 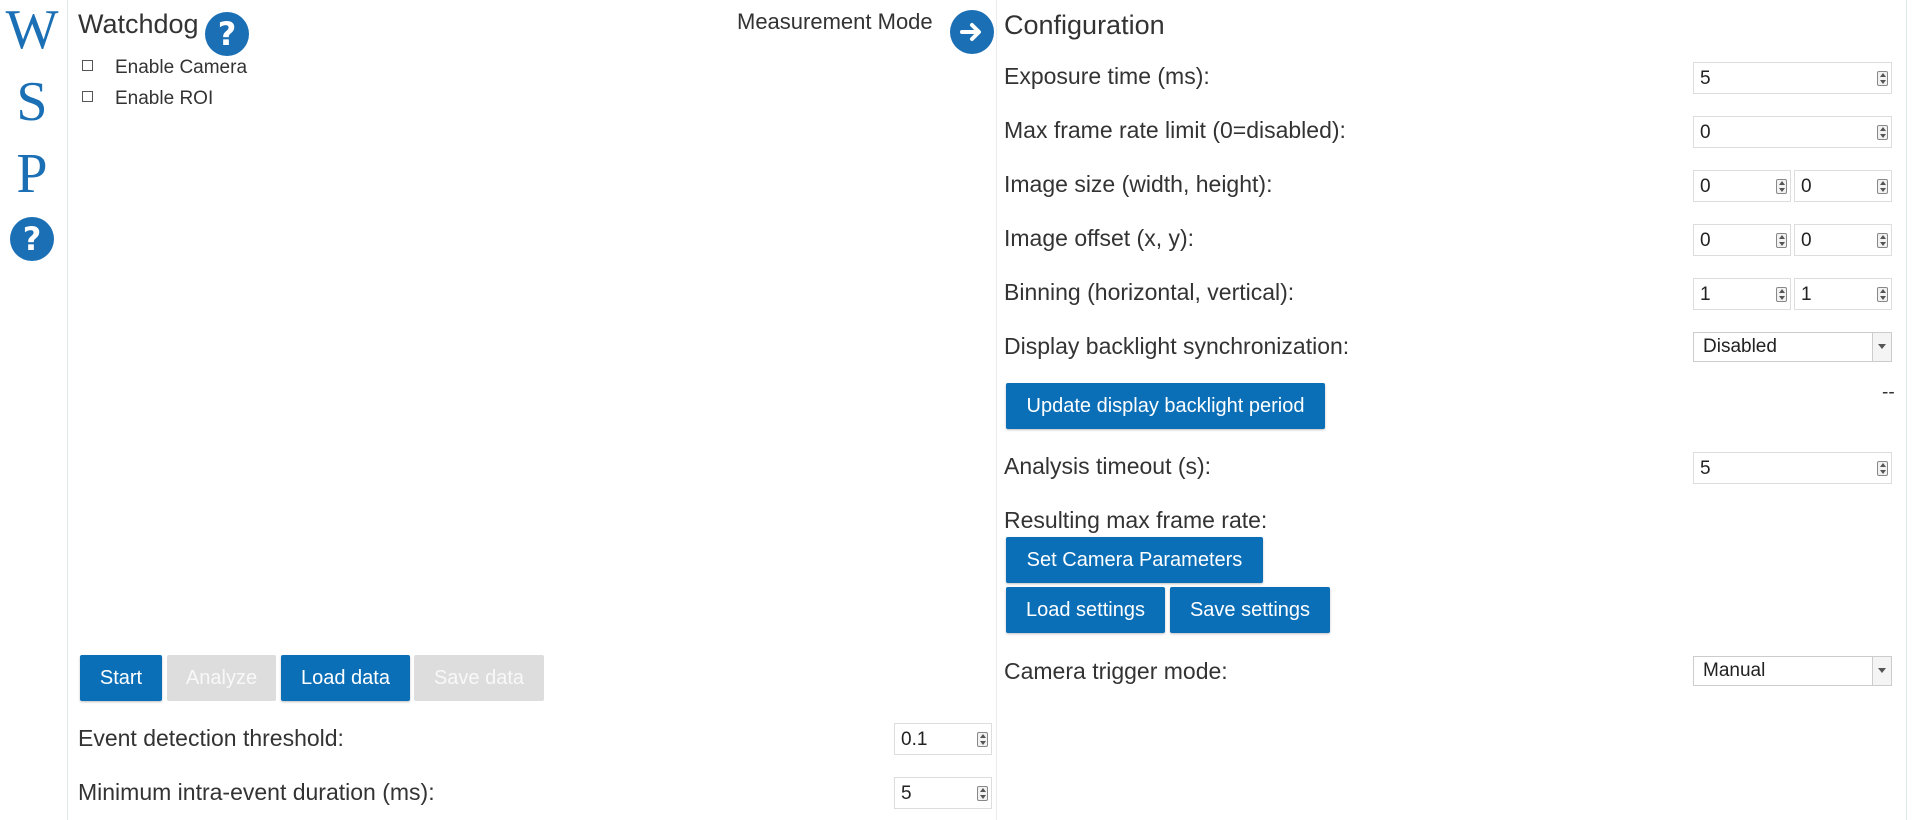 What do you see at coordinates (943, 739) in the screenshot?
I see `threshold-input: 0.1` at bounding box center [943, 739].